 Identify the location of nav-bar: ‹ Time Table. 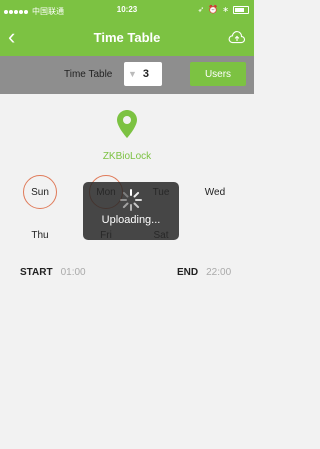
(127, 38).